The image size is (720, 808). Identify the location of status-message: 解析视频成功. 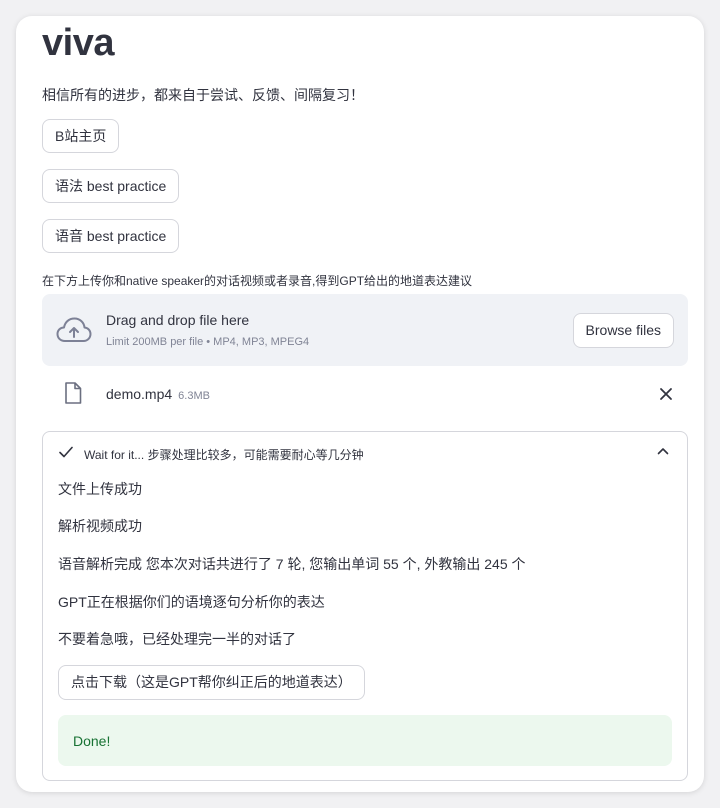
(100, 526).